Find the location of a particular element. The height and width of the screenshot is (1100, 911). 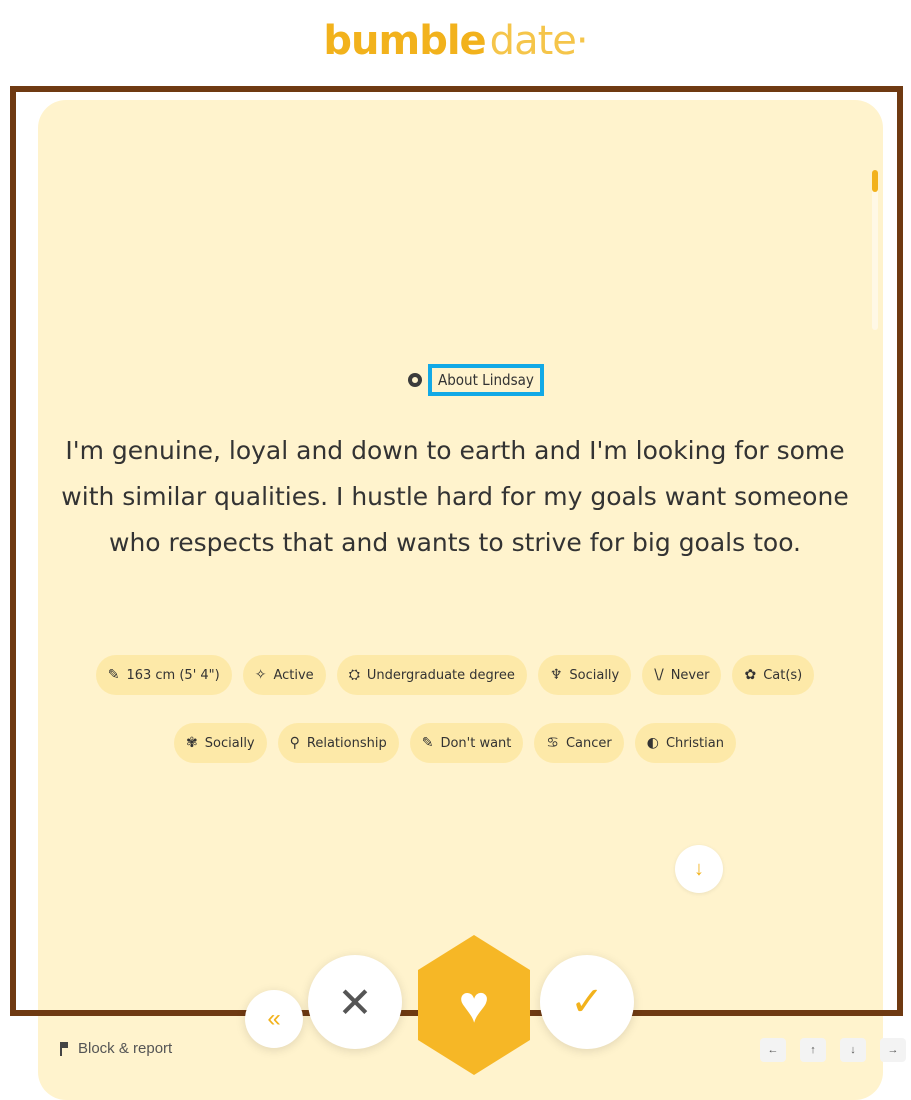

keyboard-shortcuts: ← ↑ ↓ → is located at coordinates (833, 1050).